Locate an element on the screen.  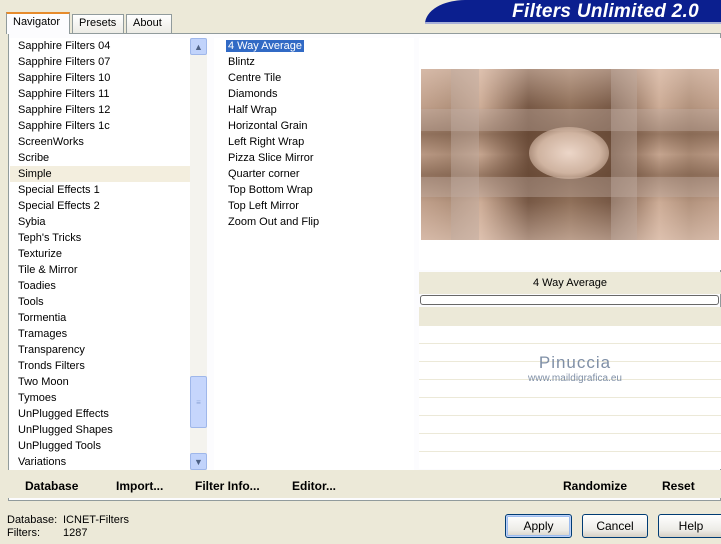
category-item: UnPlugged Effects is located at coordinates (100, 414).